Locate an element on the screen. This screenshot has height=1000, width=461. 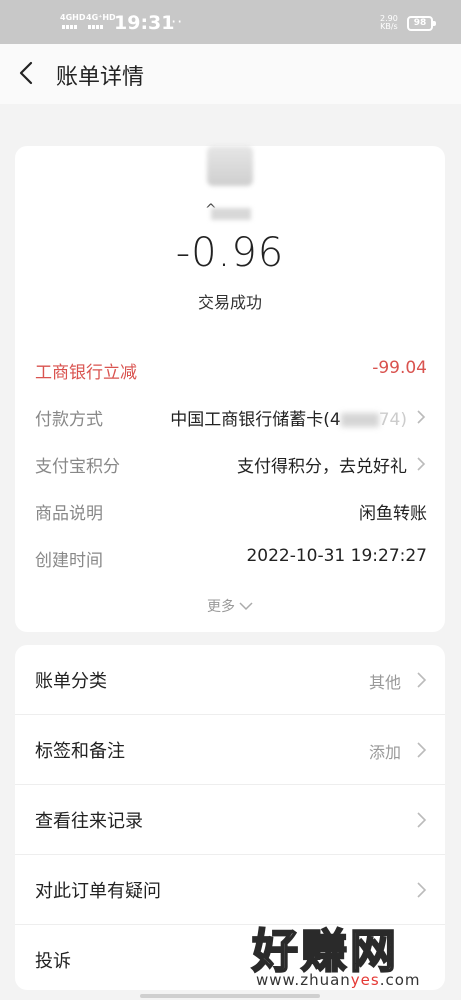
more-button: 更多 is located at coordinates (230, 606).